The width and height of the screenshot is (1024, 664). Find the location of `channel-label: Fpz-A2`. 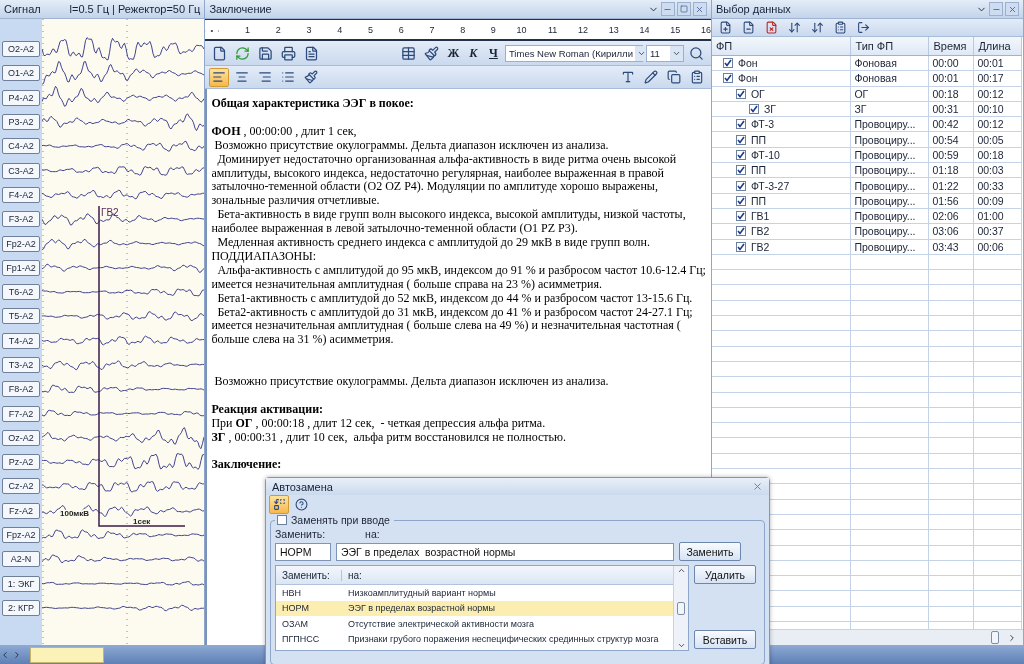

channel-label: Fpz-A2 is located at coordinates (21, 535).